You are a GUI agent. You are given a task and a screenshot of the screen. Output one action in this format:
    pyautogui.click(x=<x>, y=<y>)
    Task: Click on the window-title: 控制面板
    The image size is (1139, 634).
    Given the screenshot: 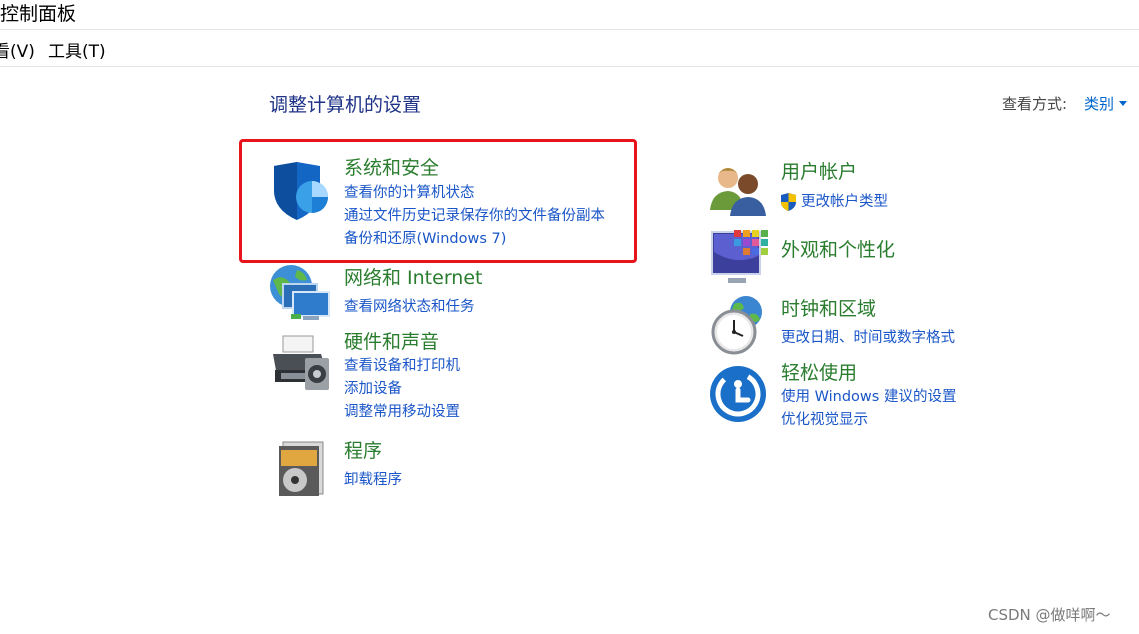 What is the action you would take?
    pyautogui.click(x=38, y=14)
    